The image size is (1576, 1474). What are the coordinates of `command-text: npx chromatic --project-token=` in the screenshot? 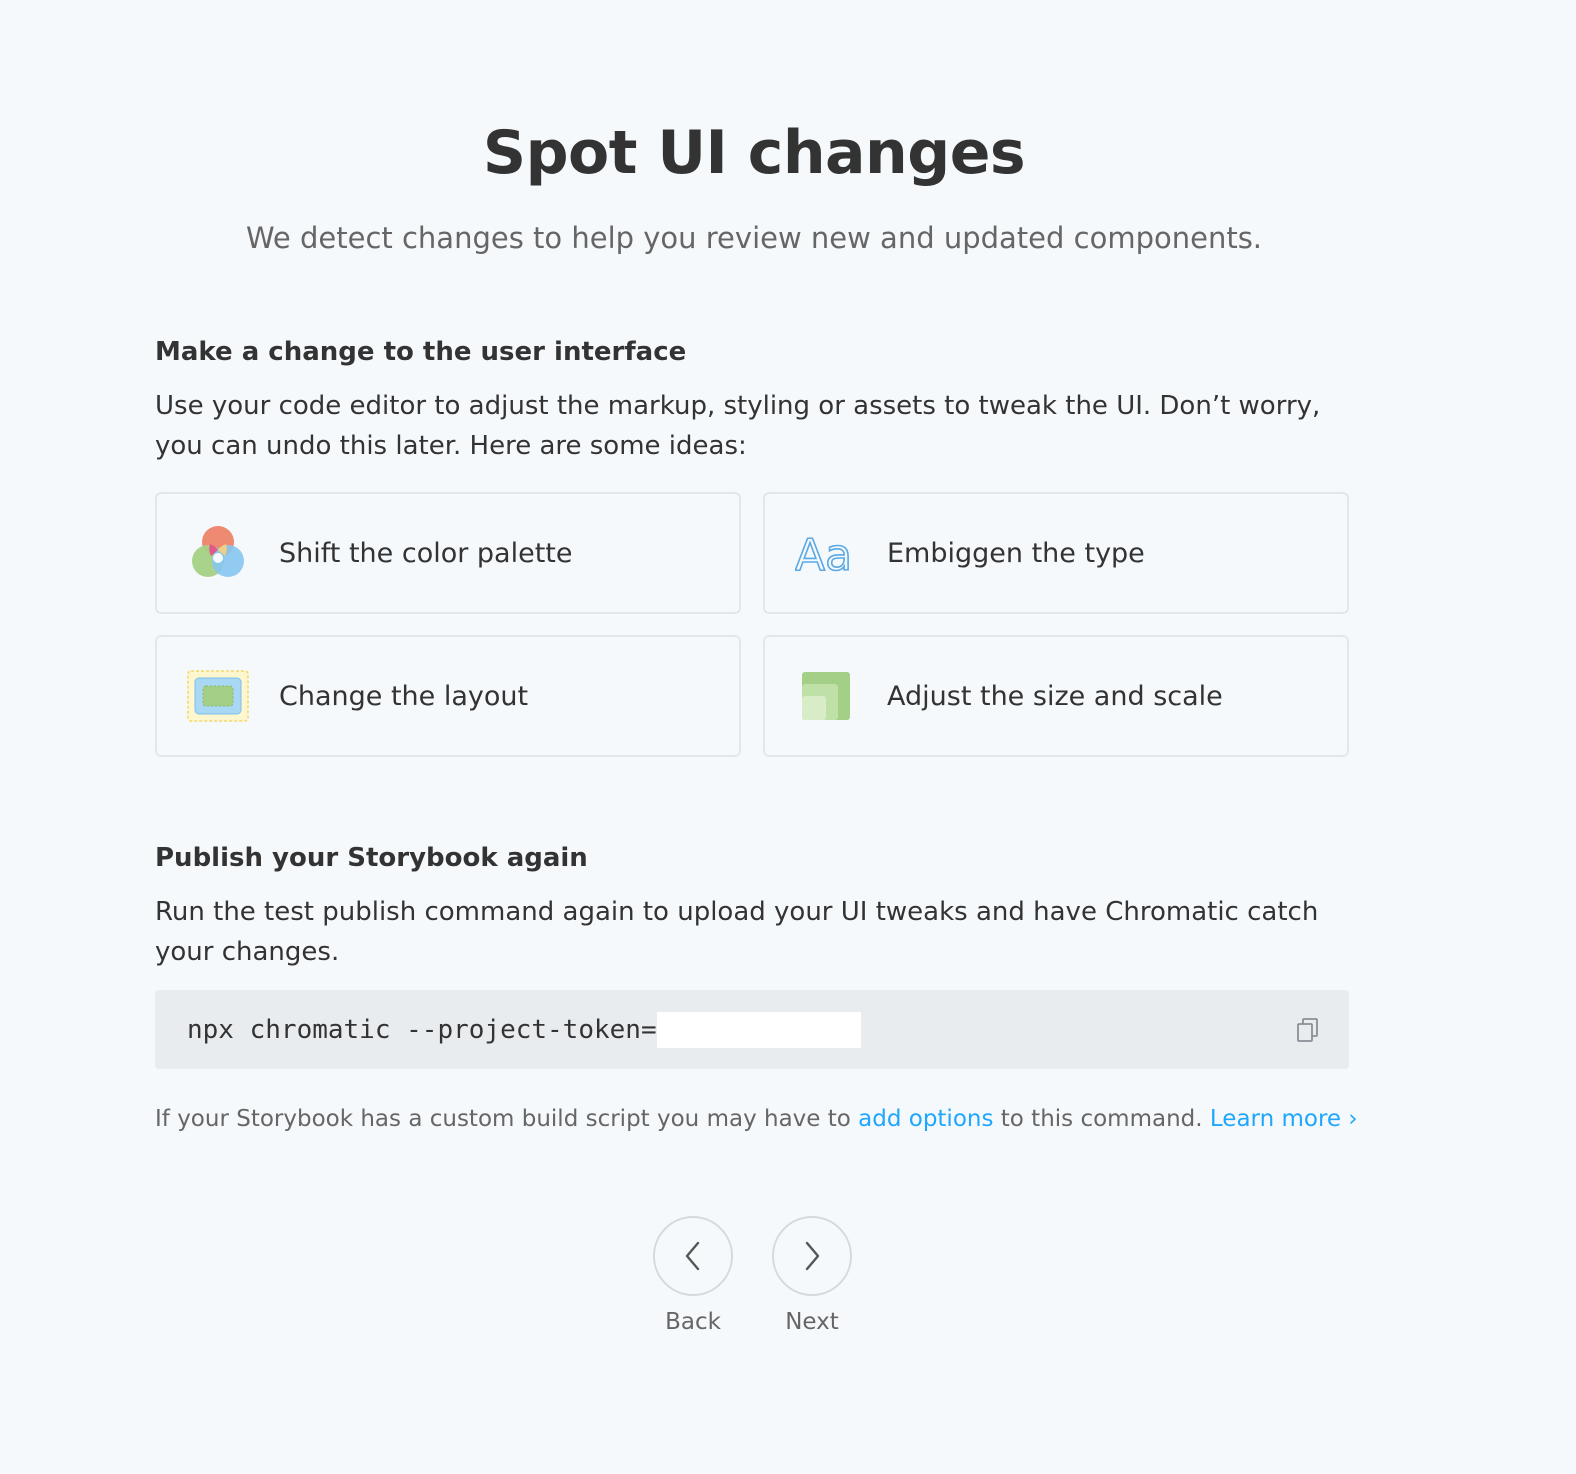 It's located at (422, 1030).